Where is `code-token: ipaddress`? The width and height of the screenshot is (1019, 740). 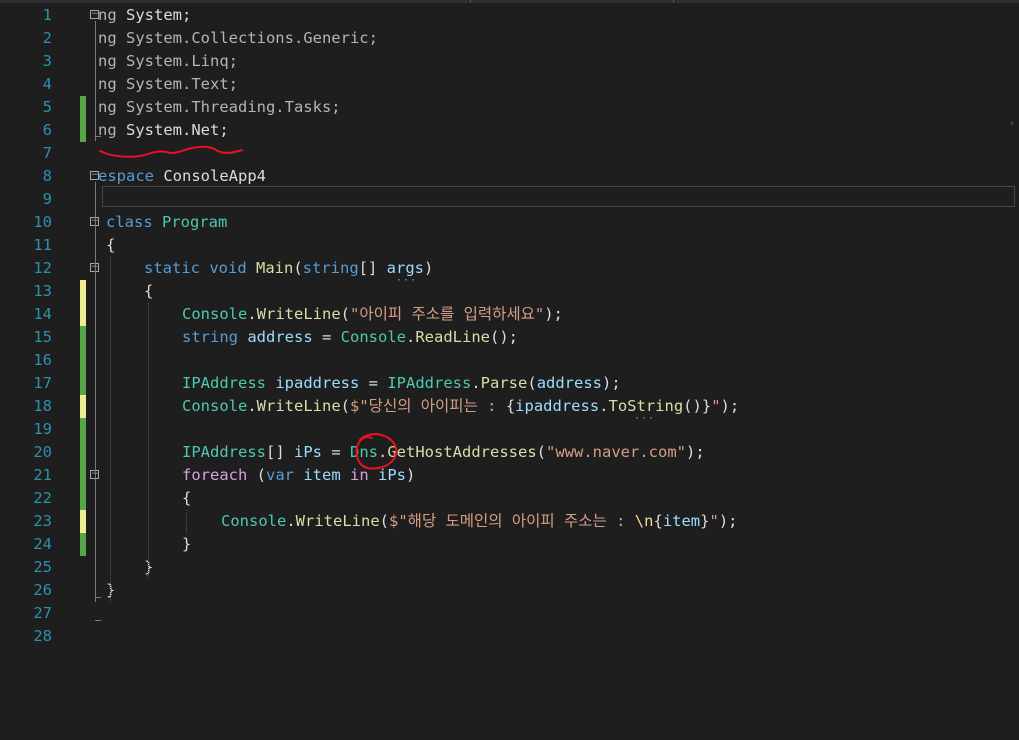
code-token: ipaddress is located at coordinates (317, 383).